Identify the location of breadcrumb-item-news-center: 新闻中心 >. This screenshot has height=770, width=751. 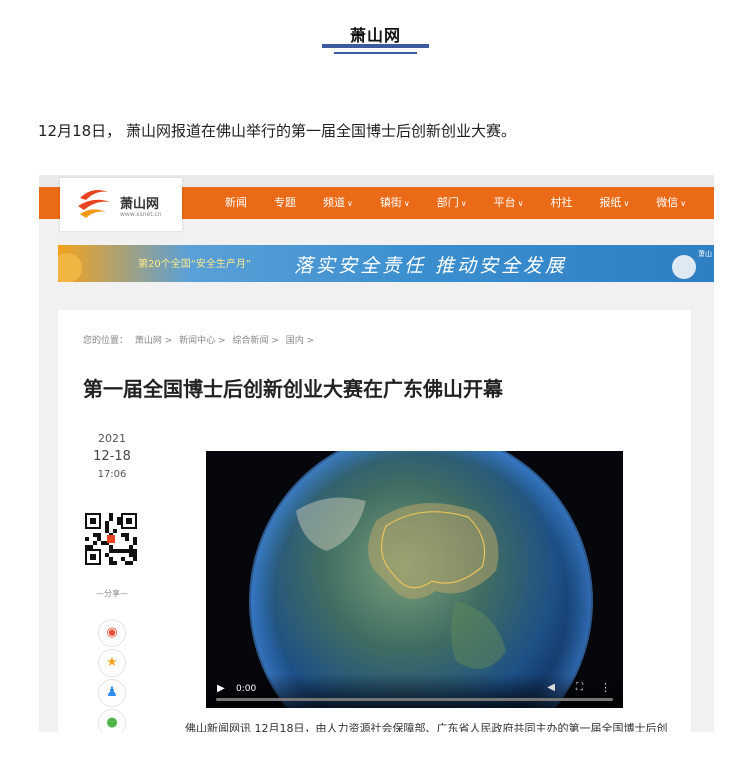
(202, 341).